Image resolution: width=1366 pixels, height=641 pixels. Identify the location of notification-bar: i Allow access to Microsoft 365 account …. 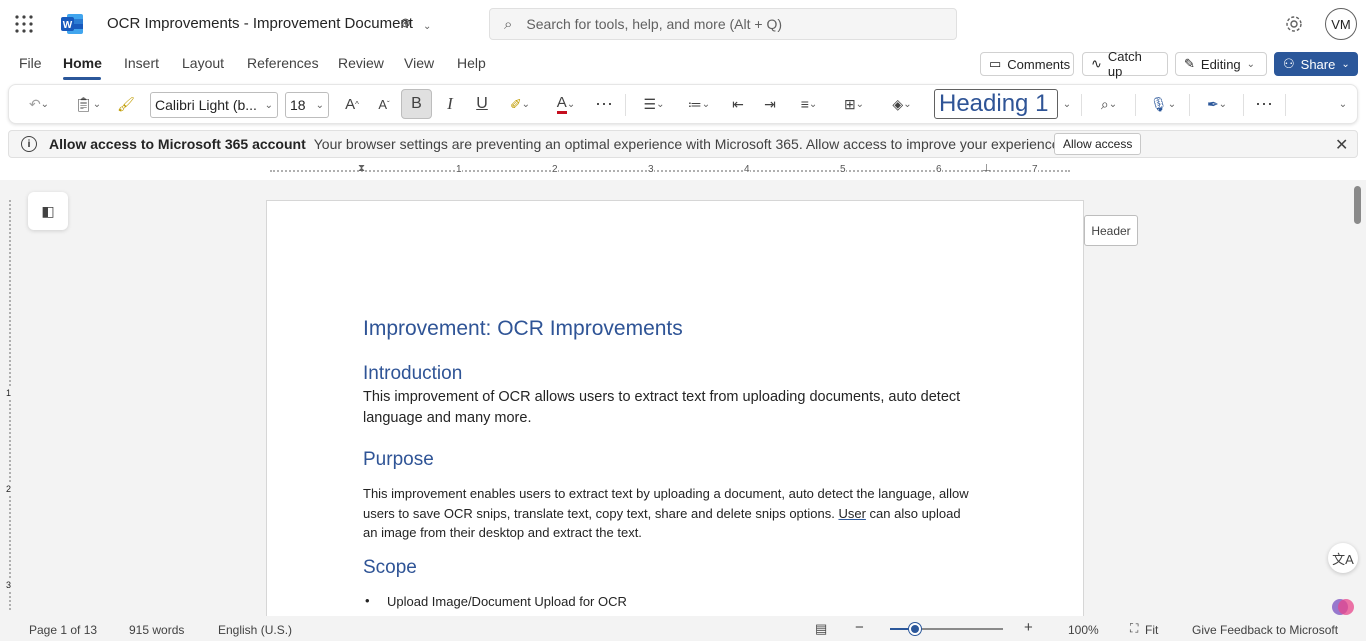
(683, 144).